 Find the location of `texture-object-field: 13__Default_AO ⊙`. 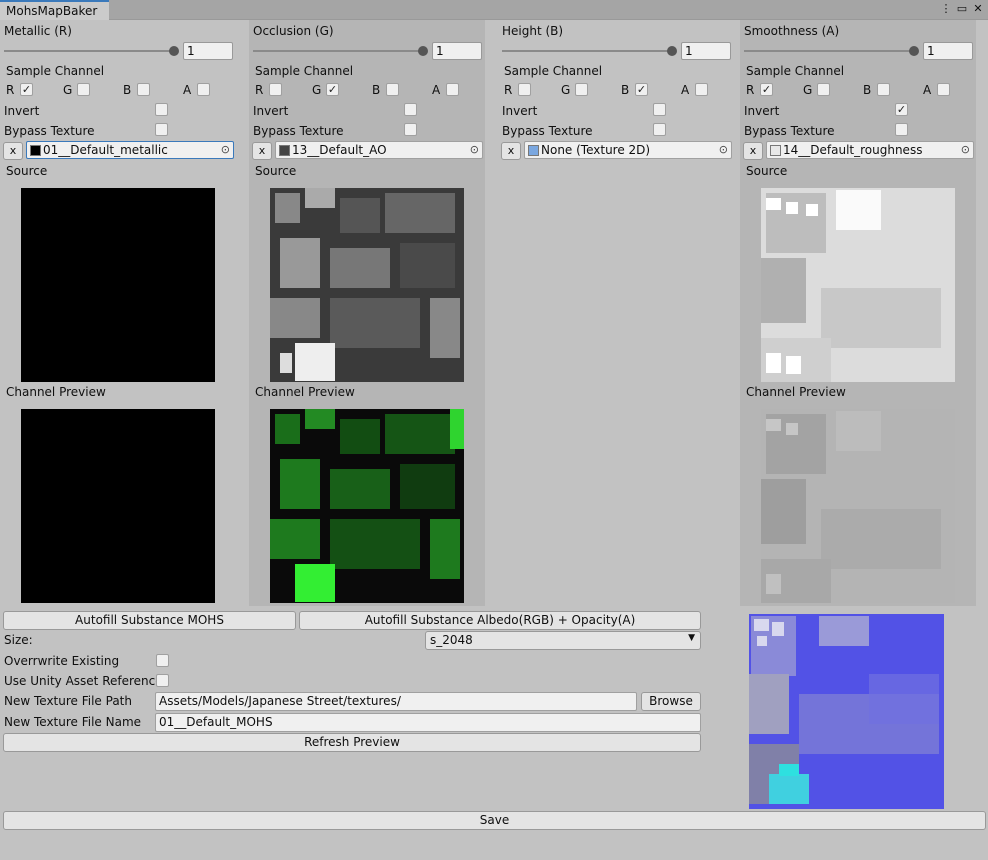

texture-object-field: 13__Default_AO ⊙ is located at coordinates (379, 150).